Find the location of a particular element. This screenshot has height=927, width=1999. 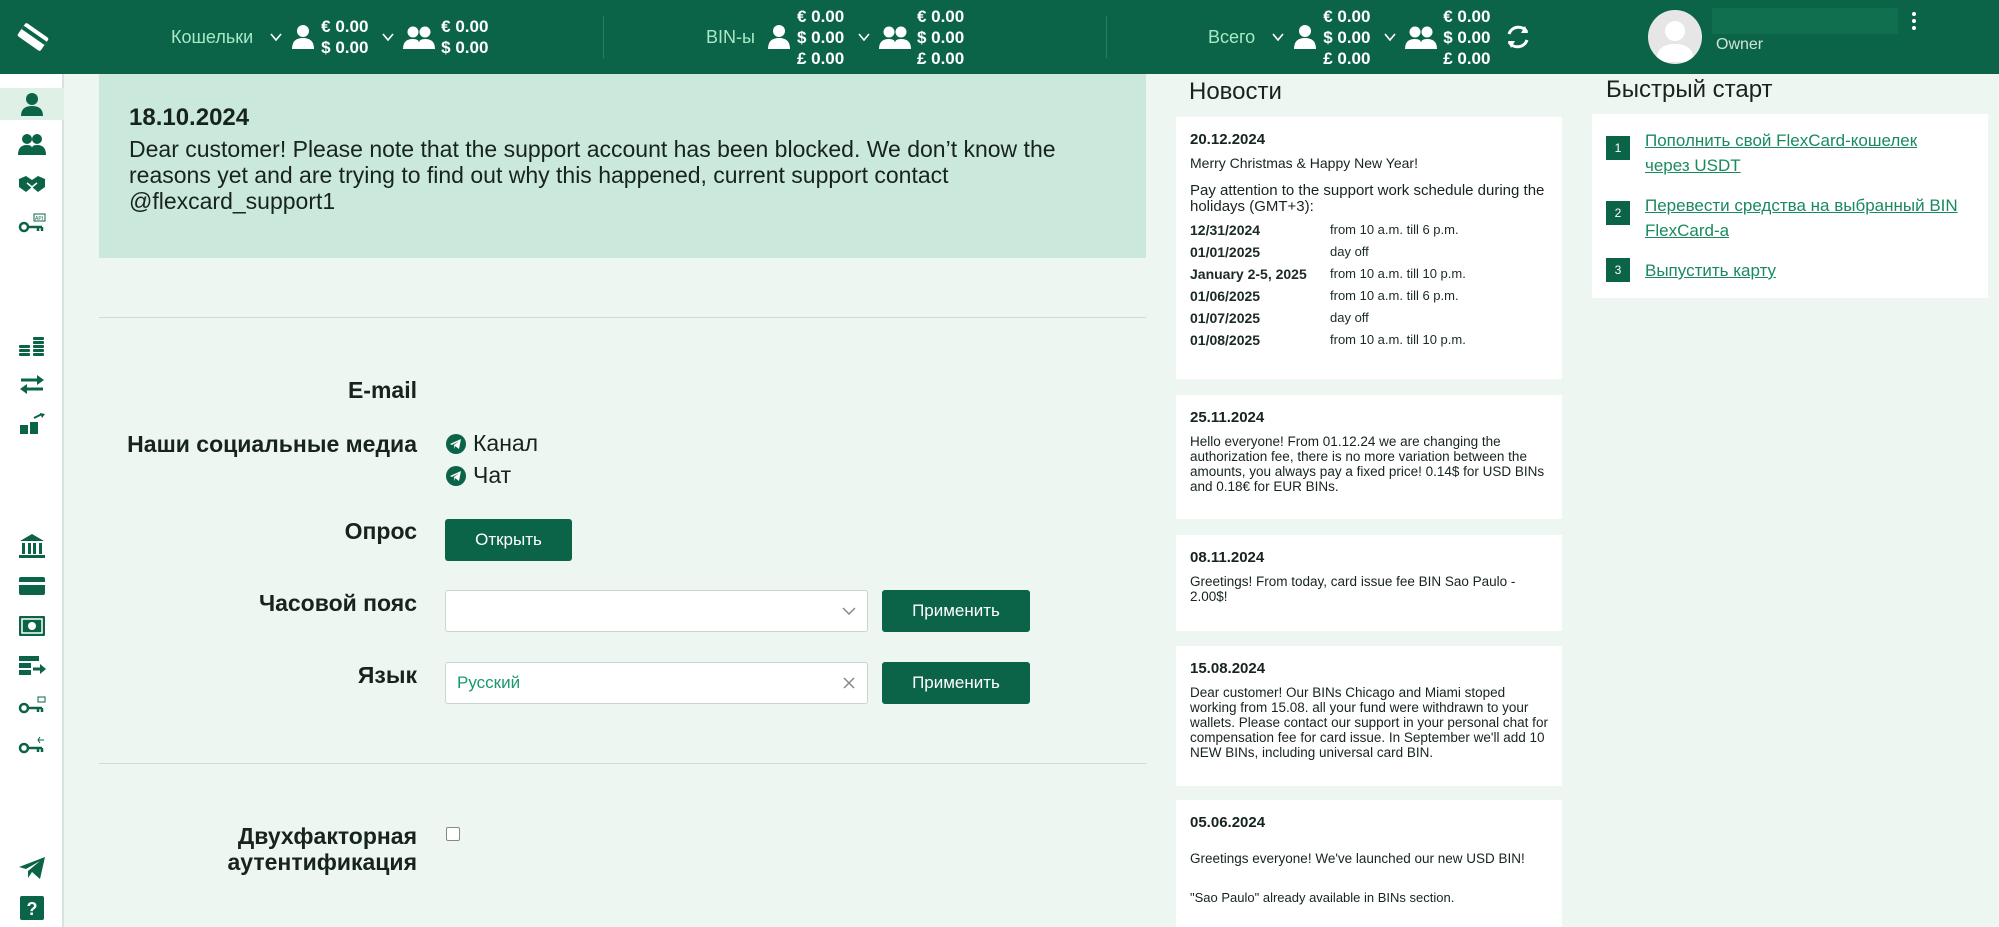

news-title: Новости is located at coordinates (1235, 91).